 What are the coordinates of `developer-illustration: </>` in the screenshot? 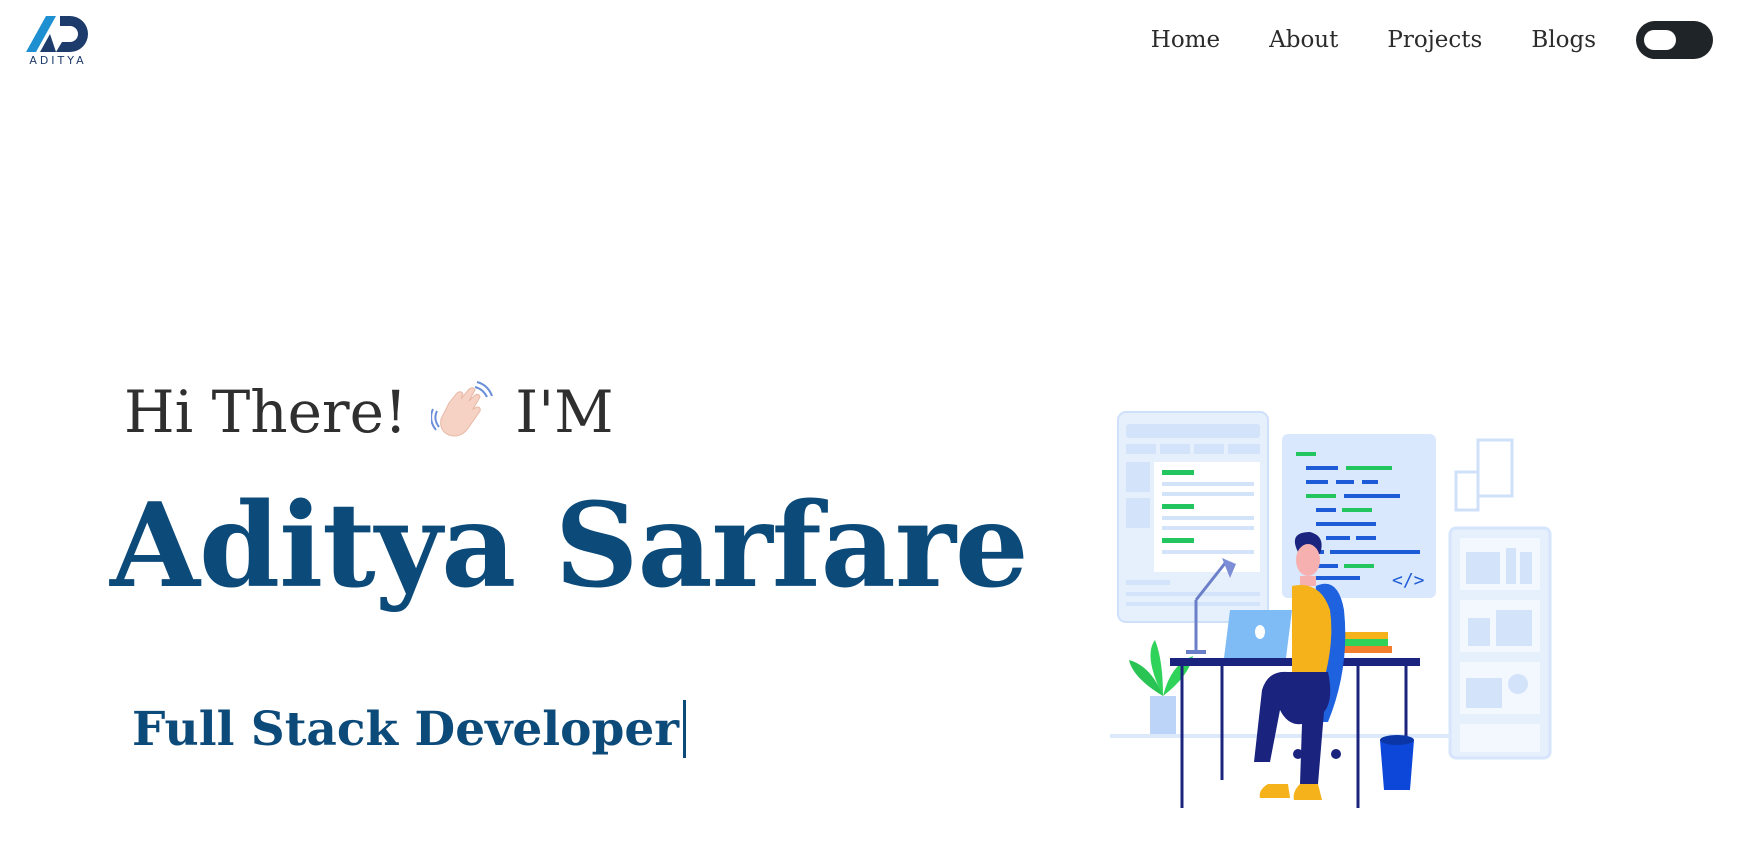 It's located at (1335, 610).